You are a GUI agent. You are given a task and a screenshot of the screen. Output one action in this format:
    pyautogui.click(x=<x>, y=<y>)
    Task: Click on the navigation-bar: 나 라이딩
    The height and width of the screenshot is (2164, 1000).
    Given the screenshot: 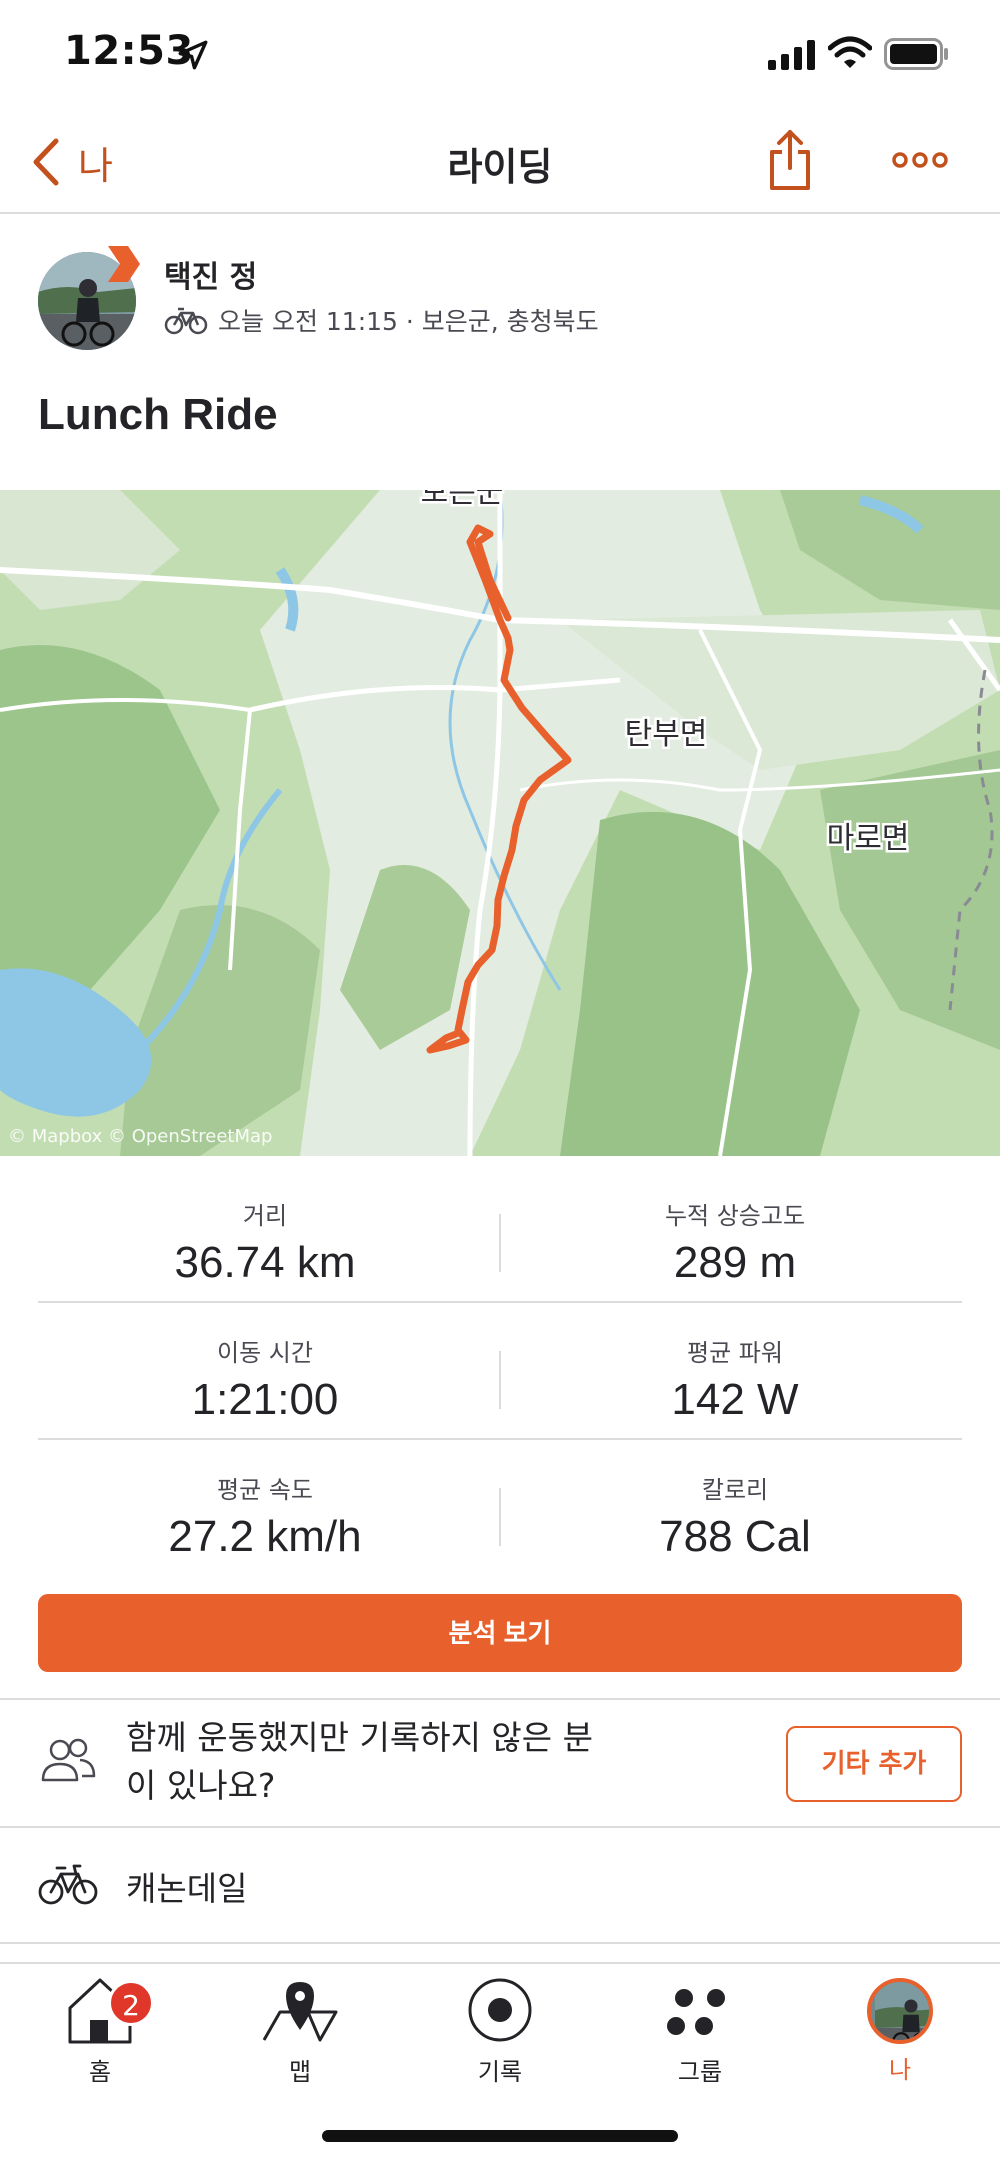 What is the action you would take?
    pyautogui.click(x=500, y=162)
    